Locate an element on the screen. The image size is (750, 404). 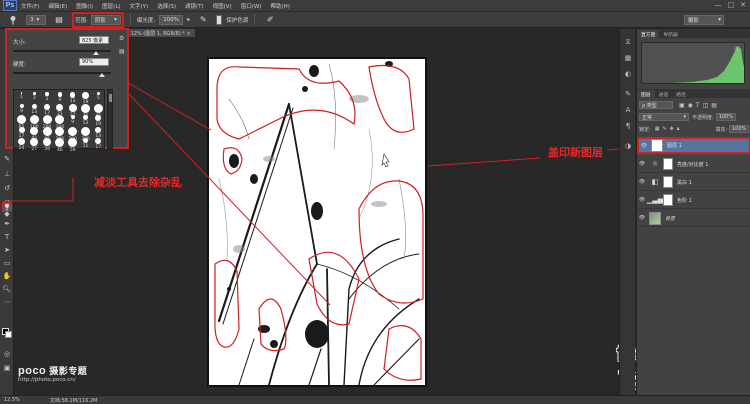
pressure-size-icon: ✐ is located at coordinates (270, 20).